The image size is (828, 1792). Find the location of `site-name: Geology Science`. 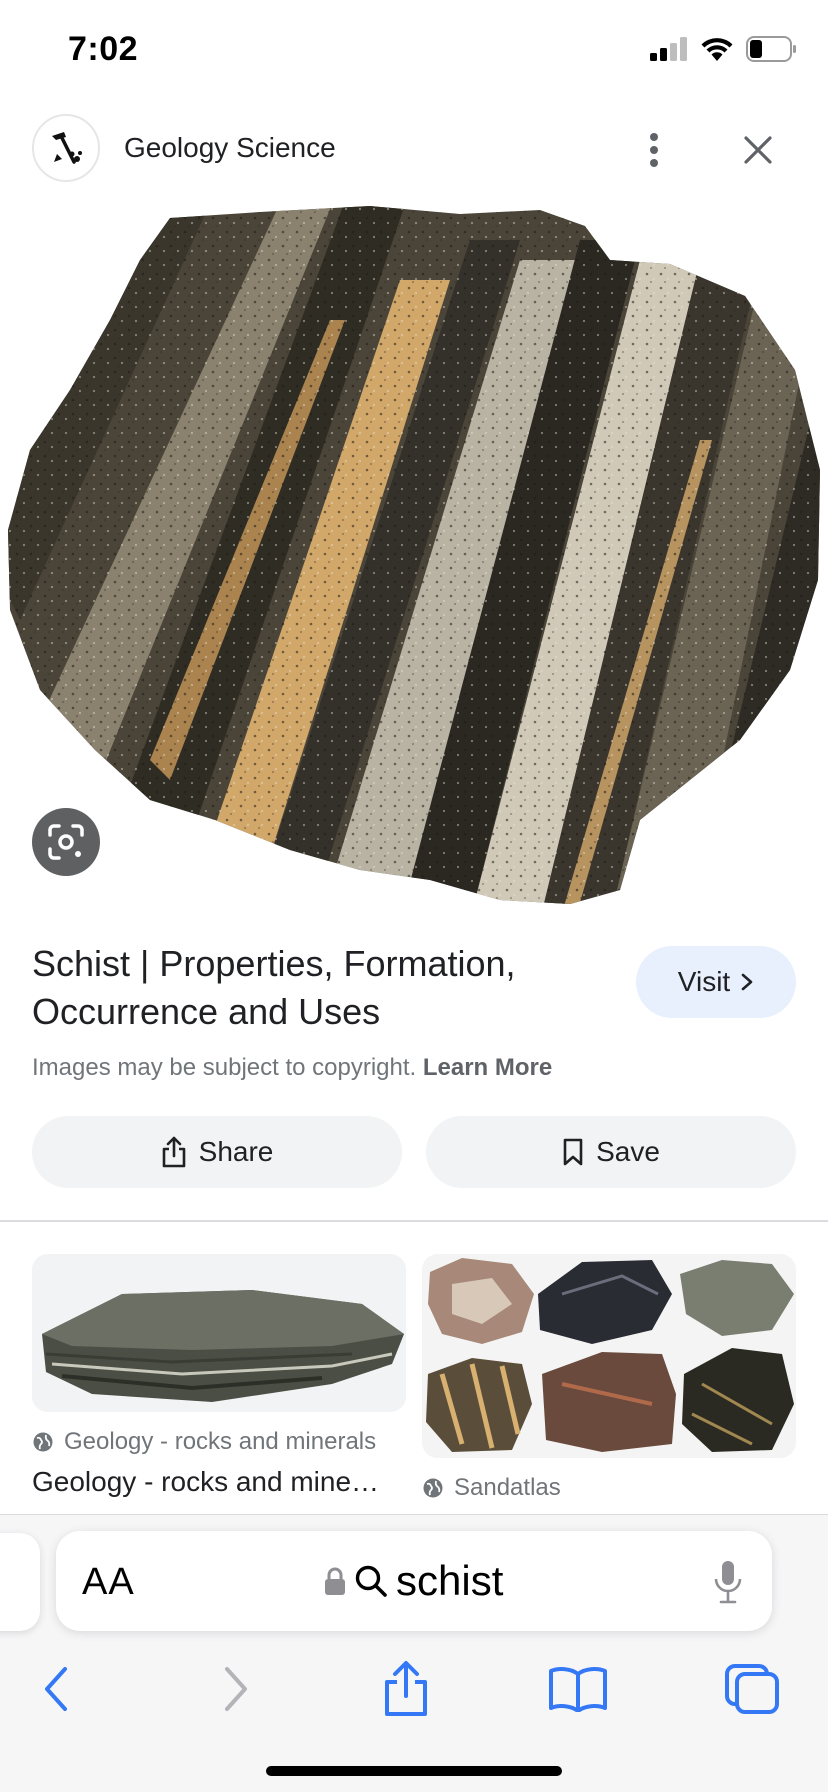

site-name: Geology Science is located at coordinates (230, 148).